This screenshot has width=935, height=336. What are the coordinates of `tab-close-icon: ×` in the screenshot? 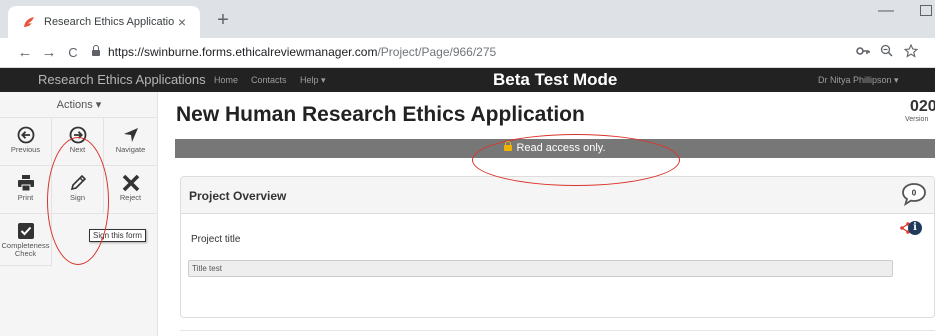 It's located at (182, 22).